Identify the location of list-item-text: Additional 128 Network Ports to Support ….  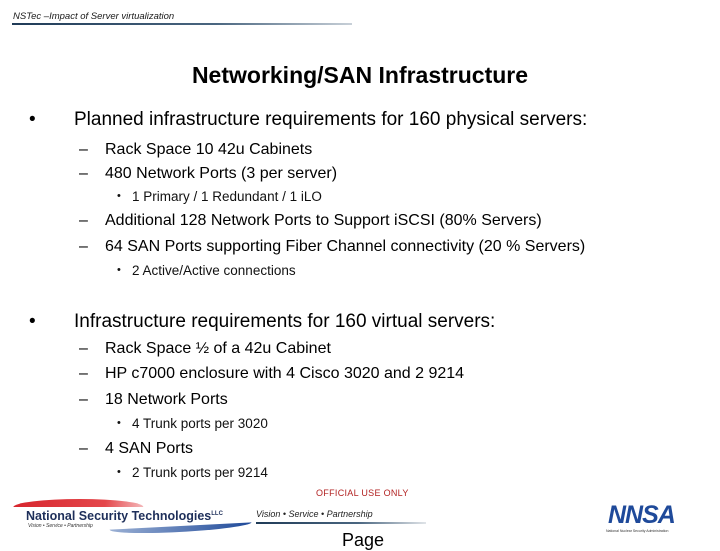
(323, 220).